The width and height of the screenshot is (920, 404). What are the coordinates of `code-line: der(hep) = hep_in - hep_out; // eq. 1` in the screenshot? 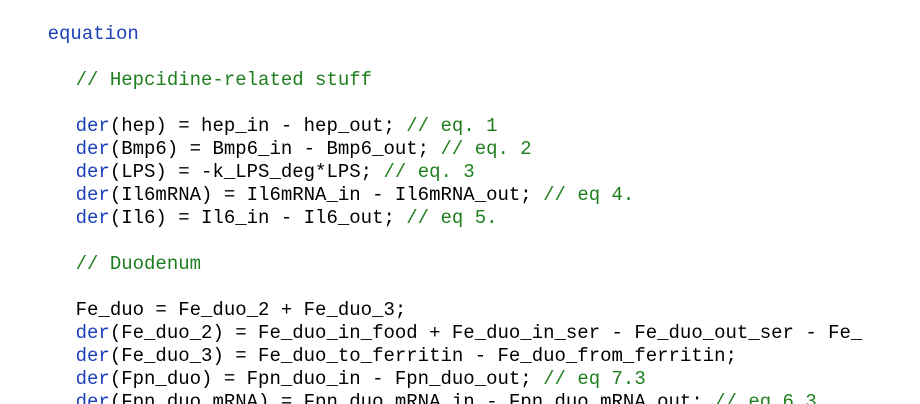 It's located at (264, 114).